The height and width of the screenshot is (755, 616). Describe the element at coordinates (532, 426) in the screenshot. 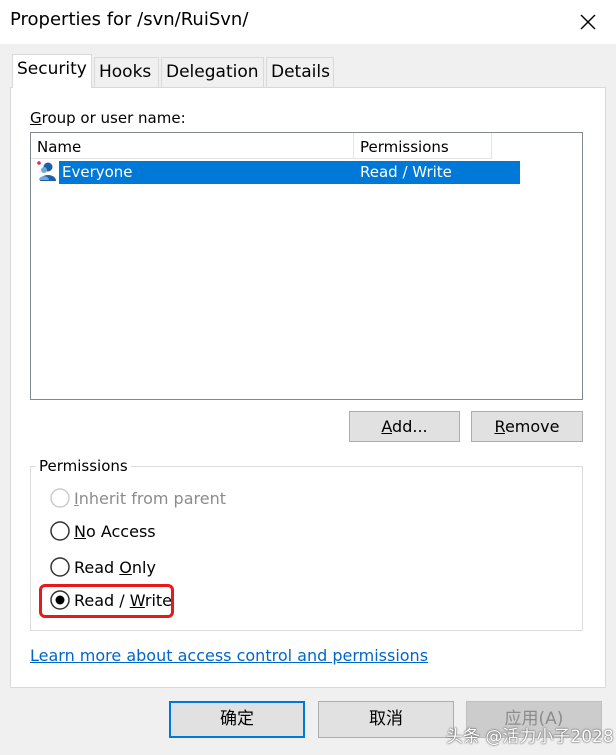

I see `remove-button-label: emove` at that location.